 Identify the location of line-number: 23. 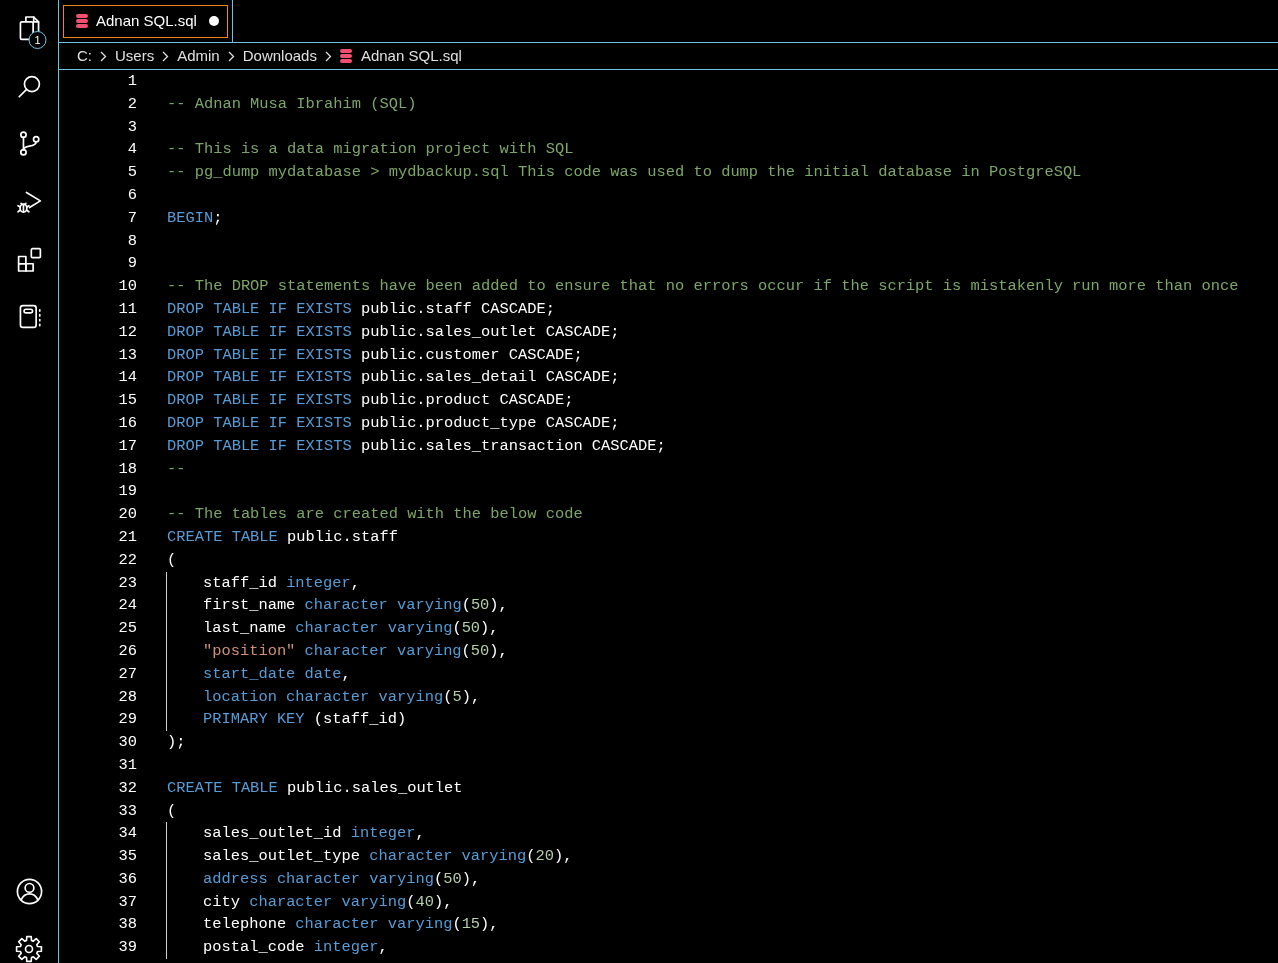
(127, 583).